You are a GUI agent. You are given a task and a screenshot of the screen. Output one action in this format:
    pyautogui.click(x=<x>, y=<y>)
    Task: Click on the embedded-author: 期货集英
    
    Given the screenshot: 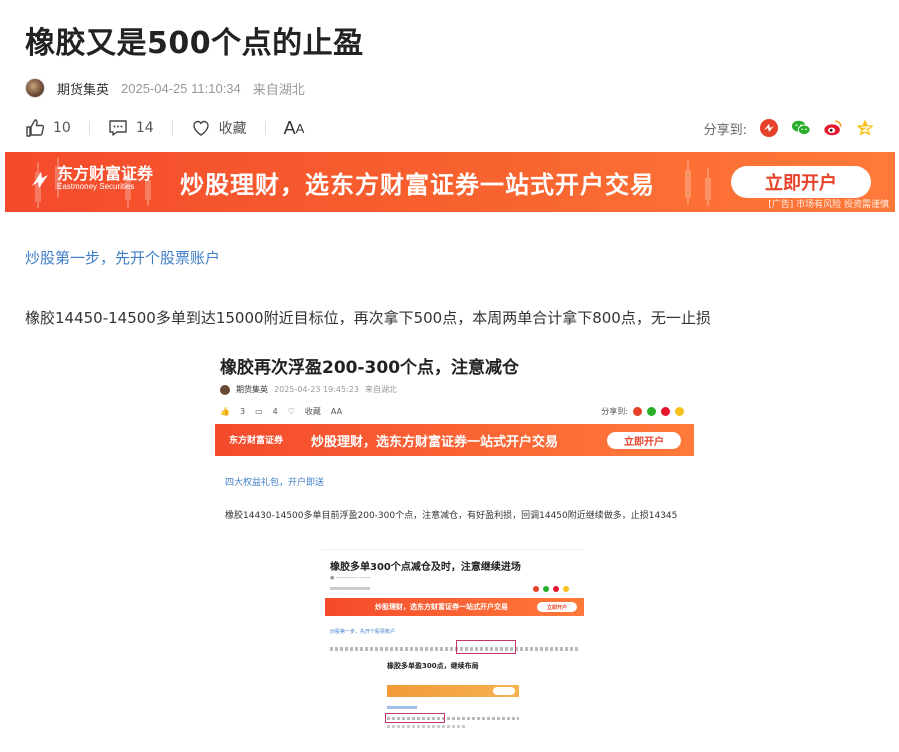 What is the action you would take?
    pyautogui.click(x=252, y=389)
    